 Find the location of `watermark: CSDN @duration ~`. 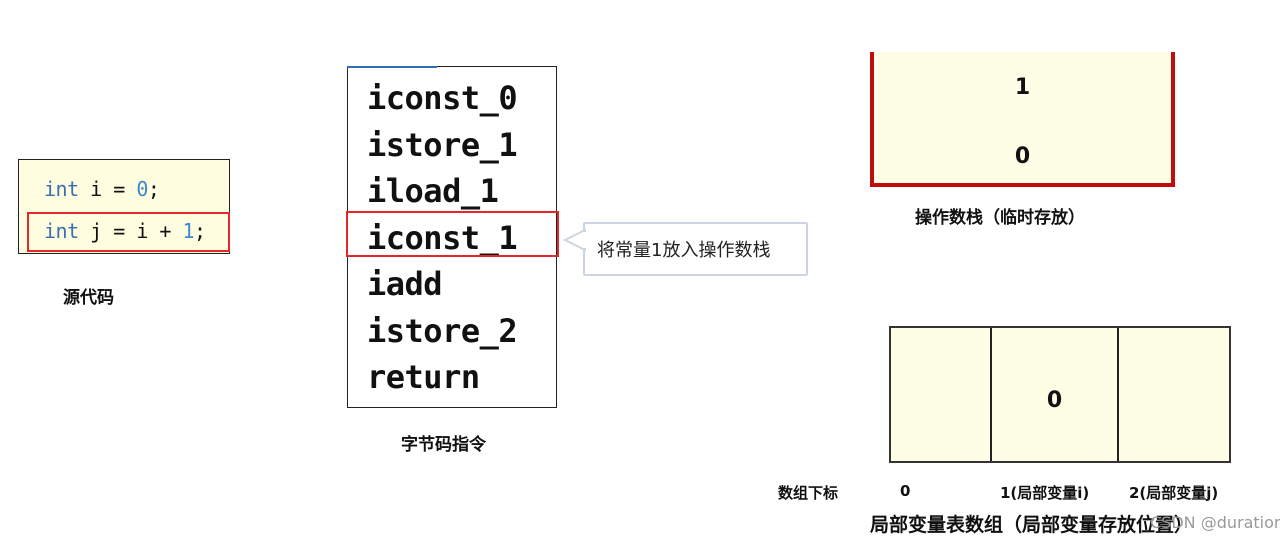

watermark: CSDN @duration ~ is located at coordinates (1215, 522).